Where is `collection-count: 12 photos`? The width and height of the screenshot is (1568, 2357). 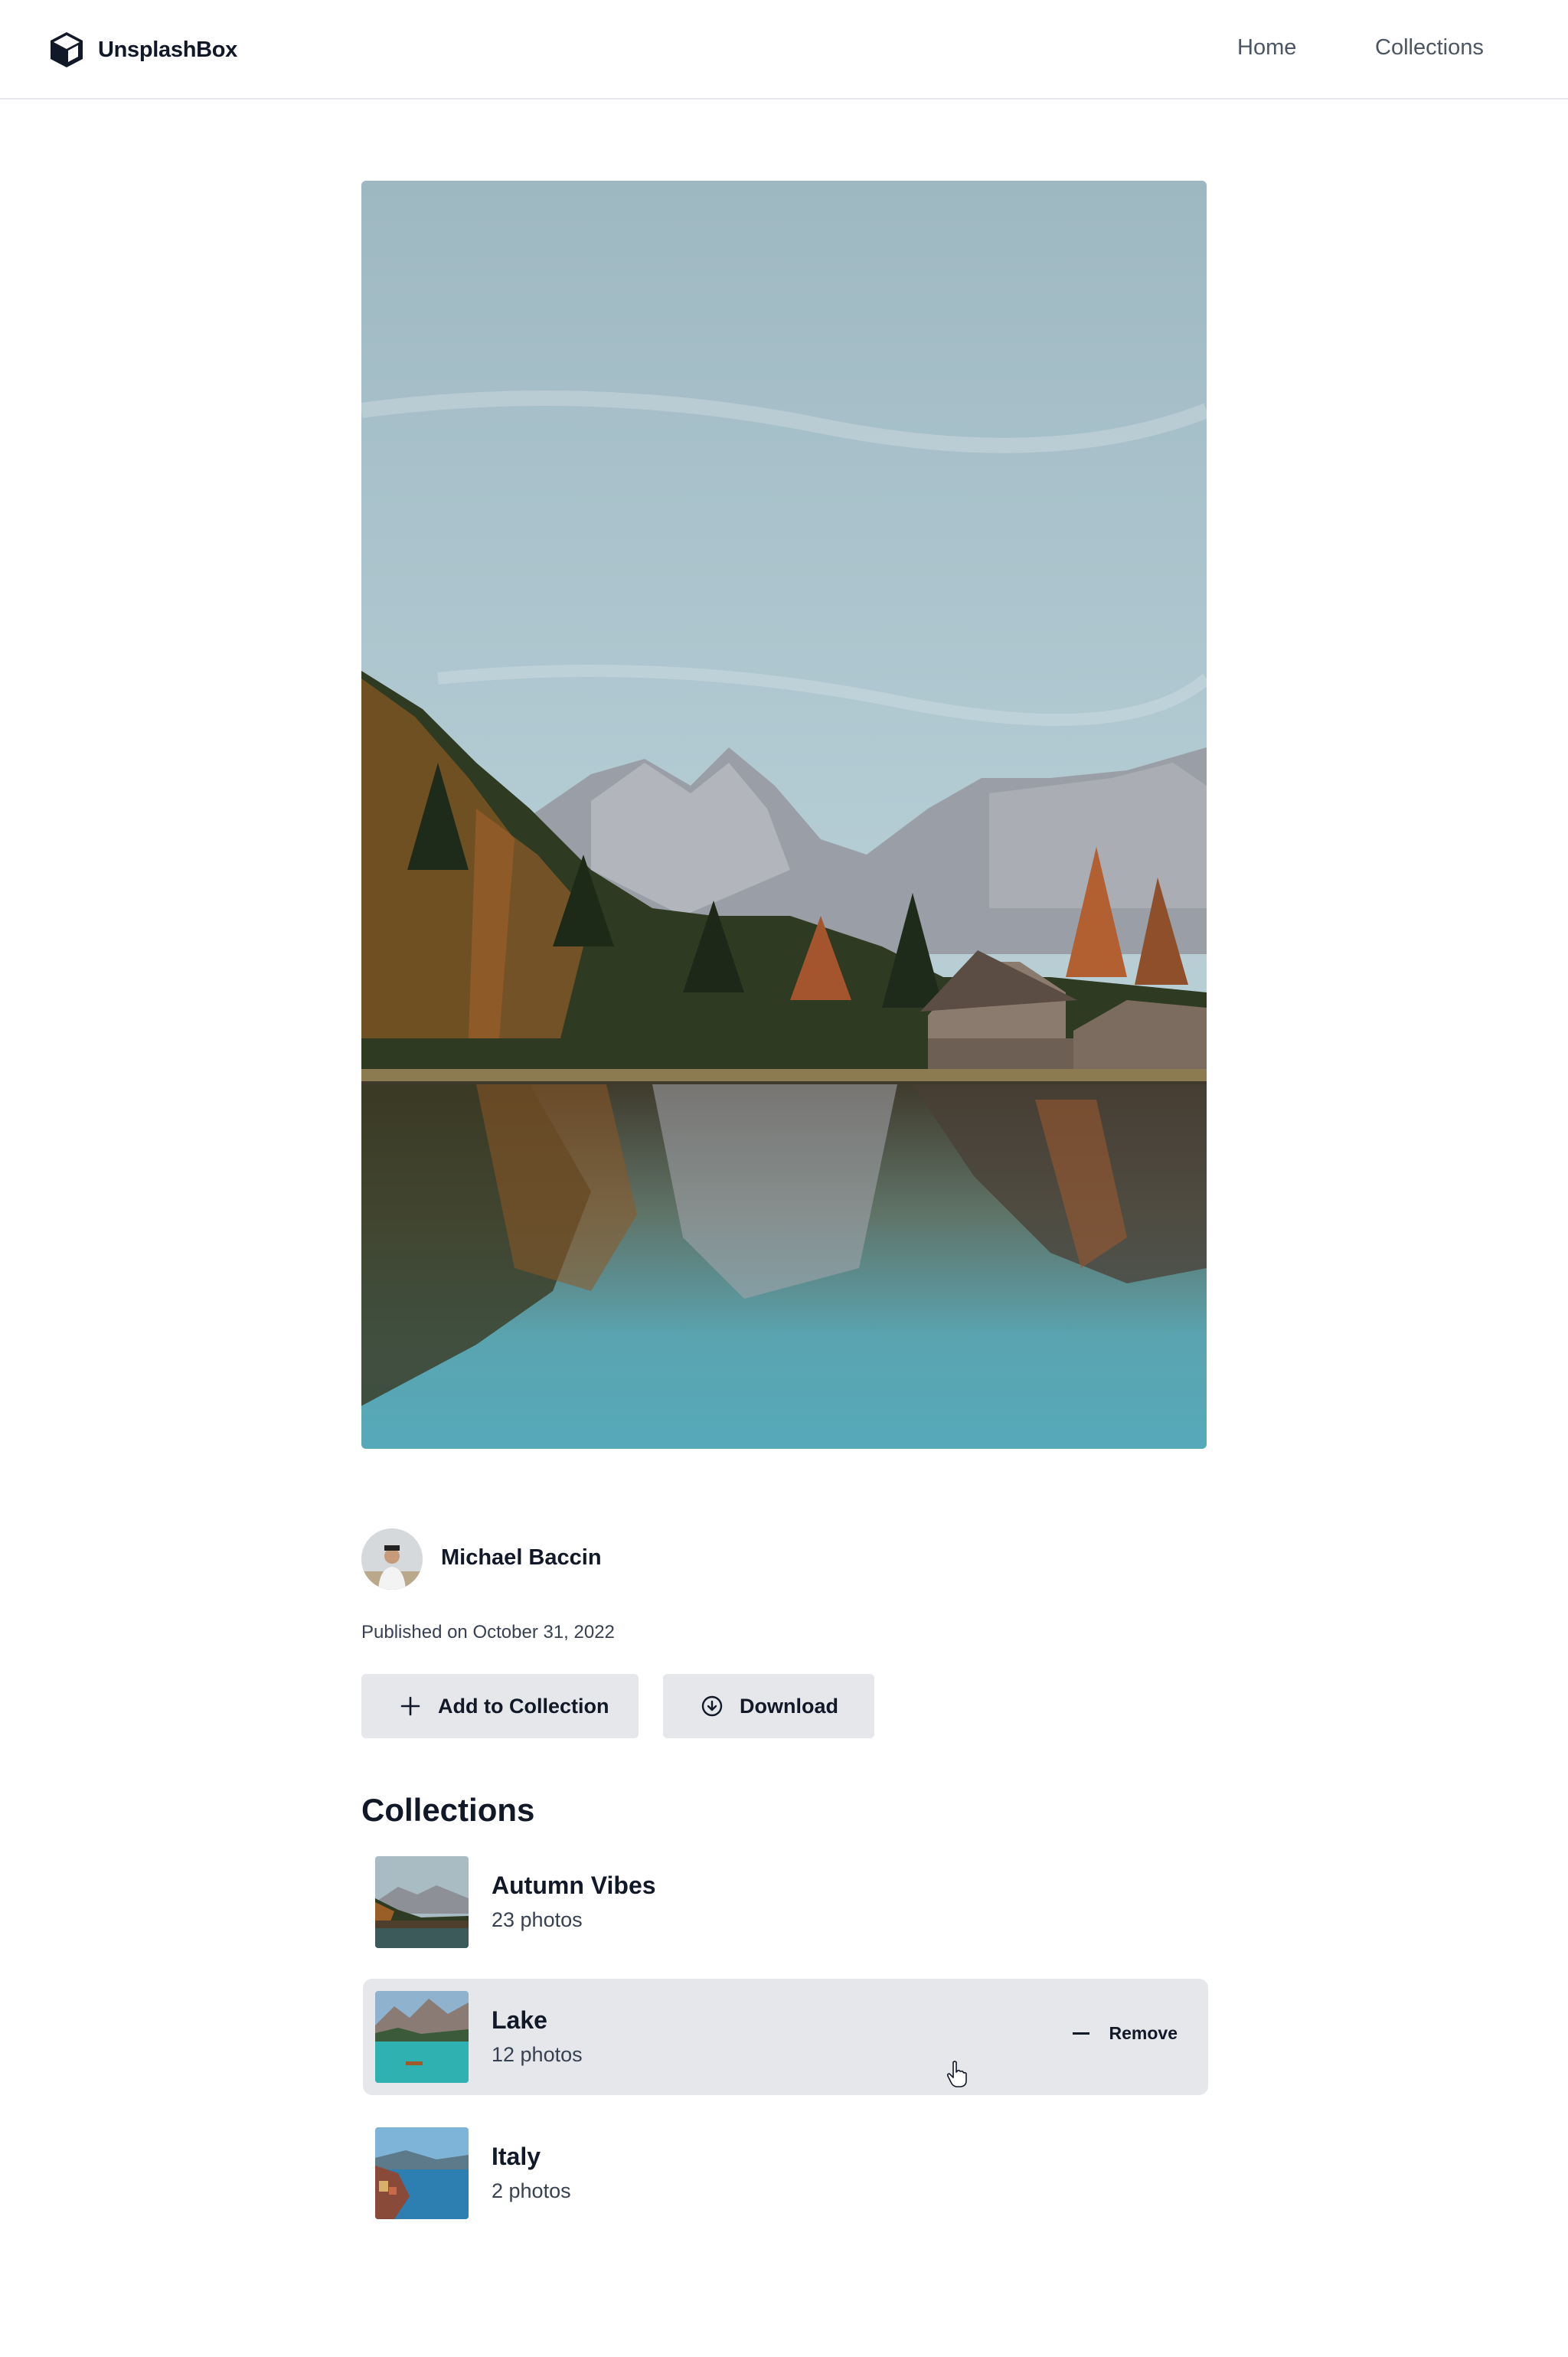 collection-count: 12 photos is located at coordinates (537, 2054).